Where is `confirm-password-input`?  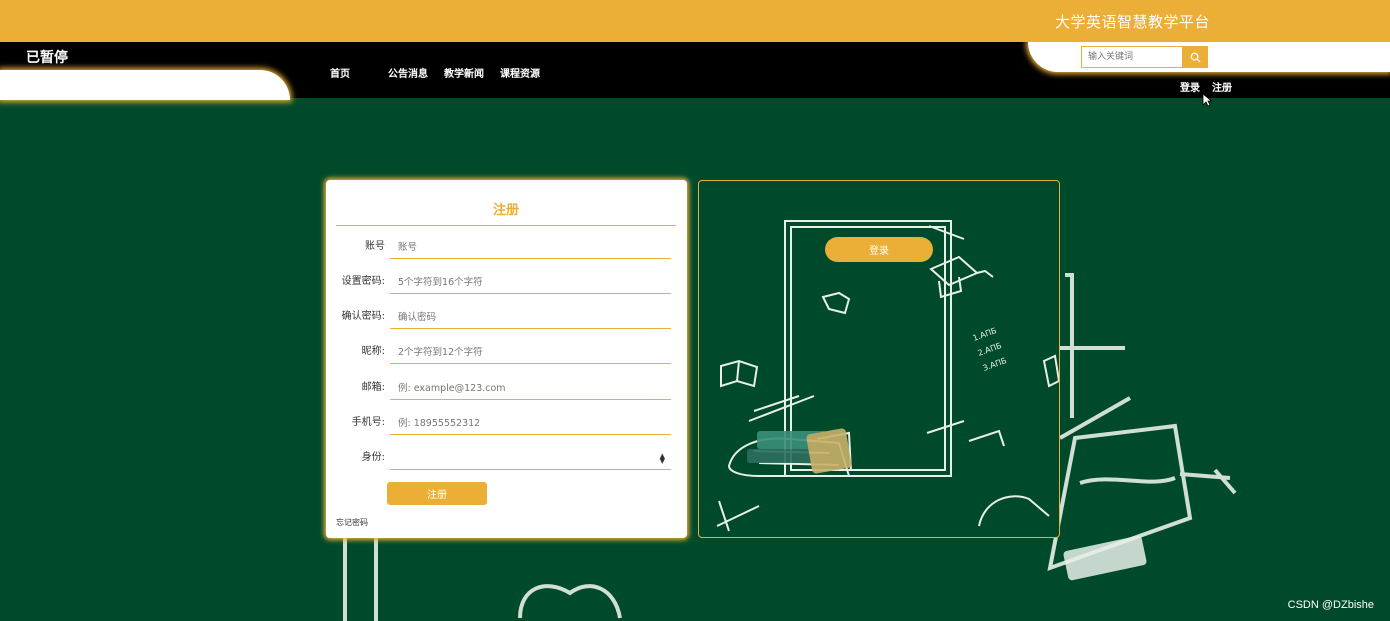
confirm-password-input is located at coordinates (530, 318).